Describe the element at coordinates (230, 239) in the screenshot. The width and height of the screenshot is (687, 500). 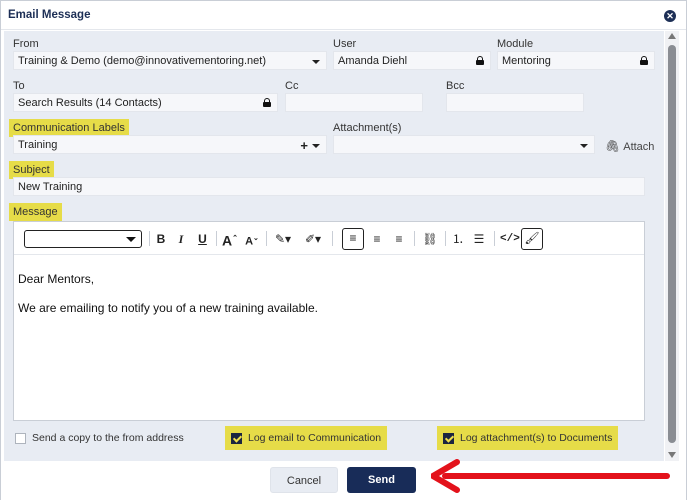
I see `font-size-up-button: A⌃` at that location.